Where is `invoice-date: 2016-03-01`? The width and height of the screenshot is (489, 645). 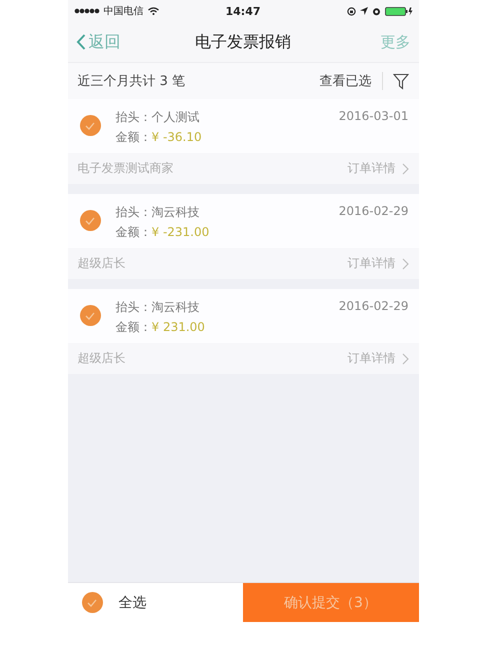 invoice-date: 2016-03-01 is located at coordinates (373, 116).